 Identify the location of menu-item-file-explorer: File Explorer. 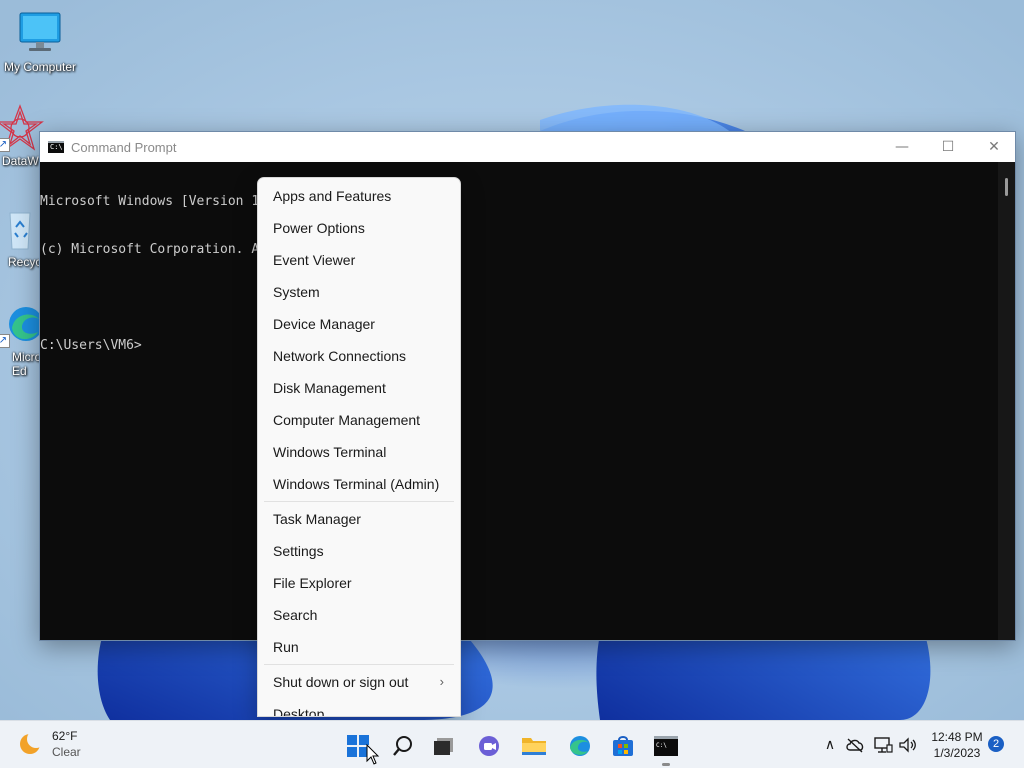
(359, 583).